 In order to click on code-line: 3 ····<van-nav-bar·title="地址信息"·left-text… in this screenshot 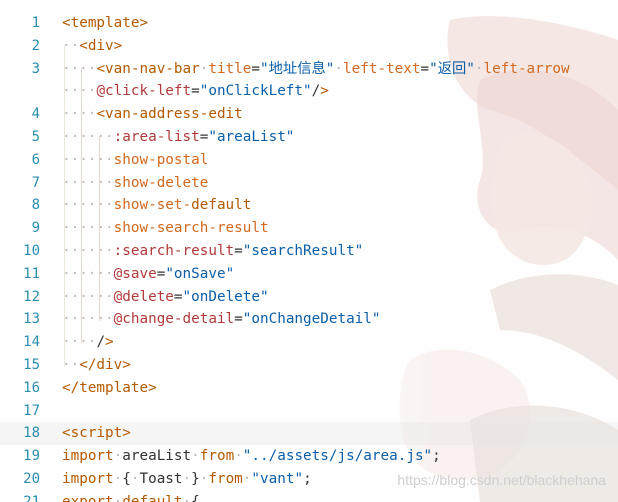, I will do `click(309, 69)`.